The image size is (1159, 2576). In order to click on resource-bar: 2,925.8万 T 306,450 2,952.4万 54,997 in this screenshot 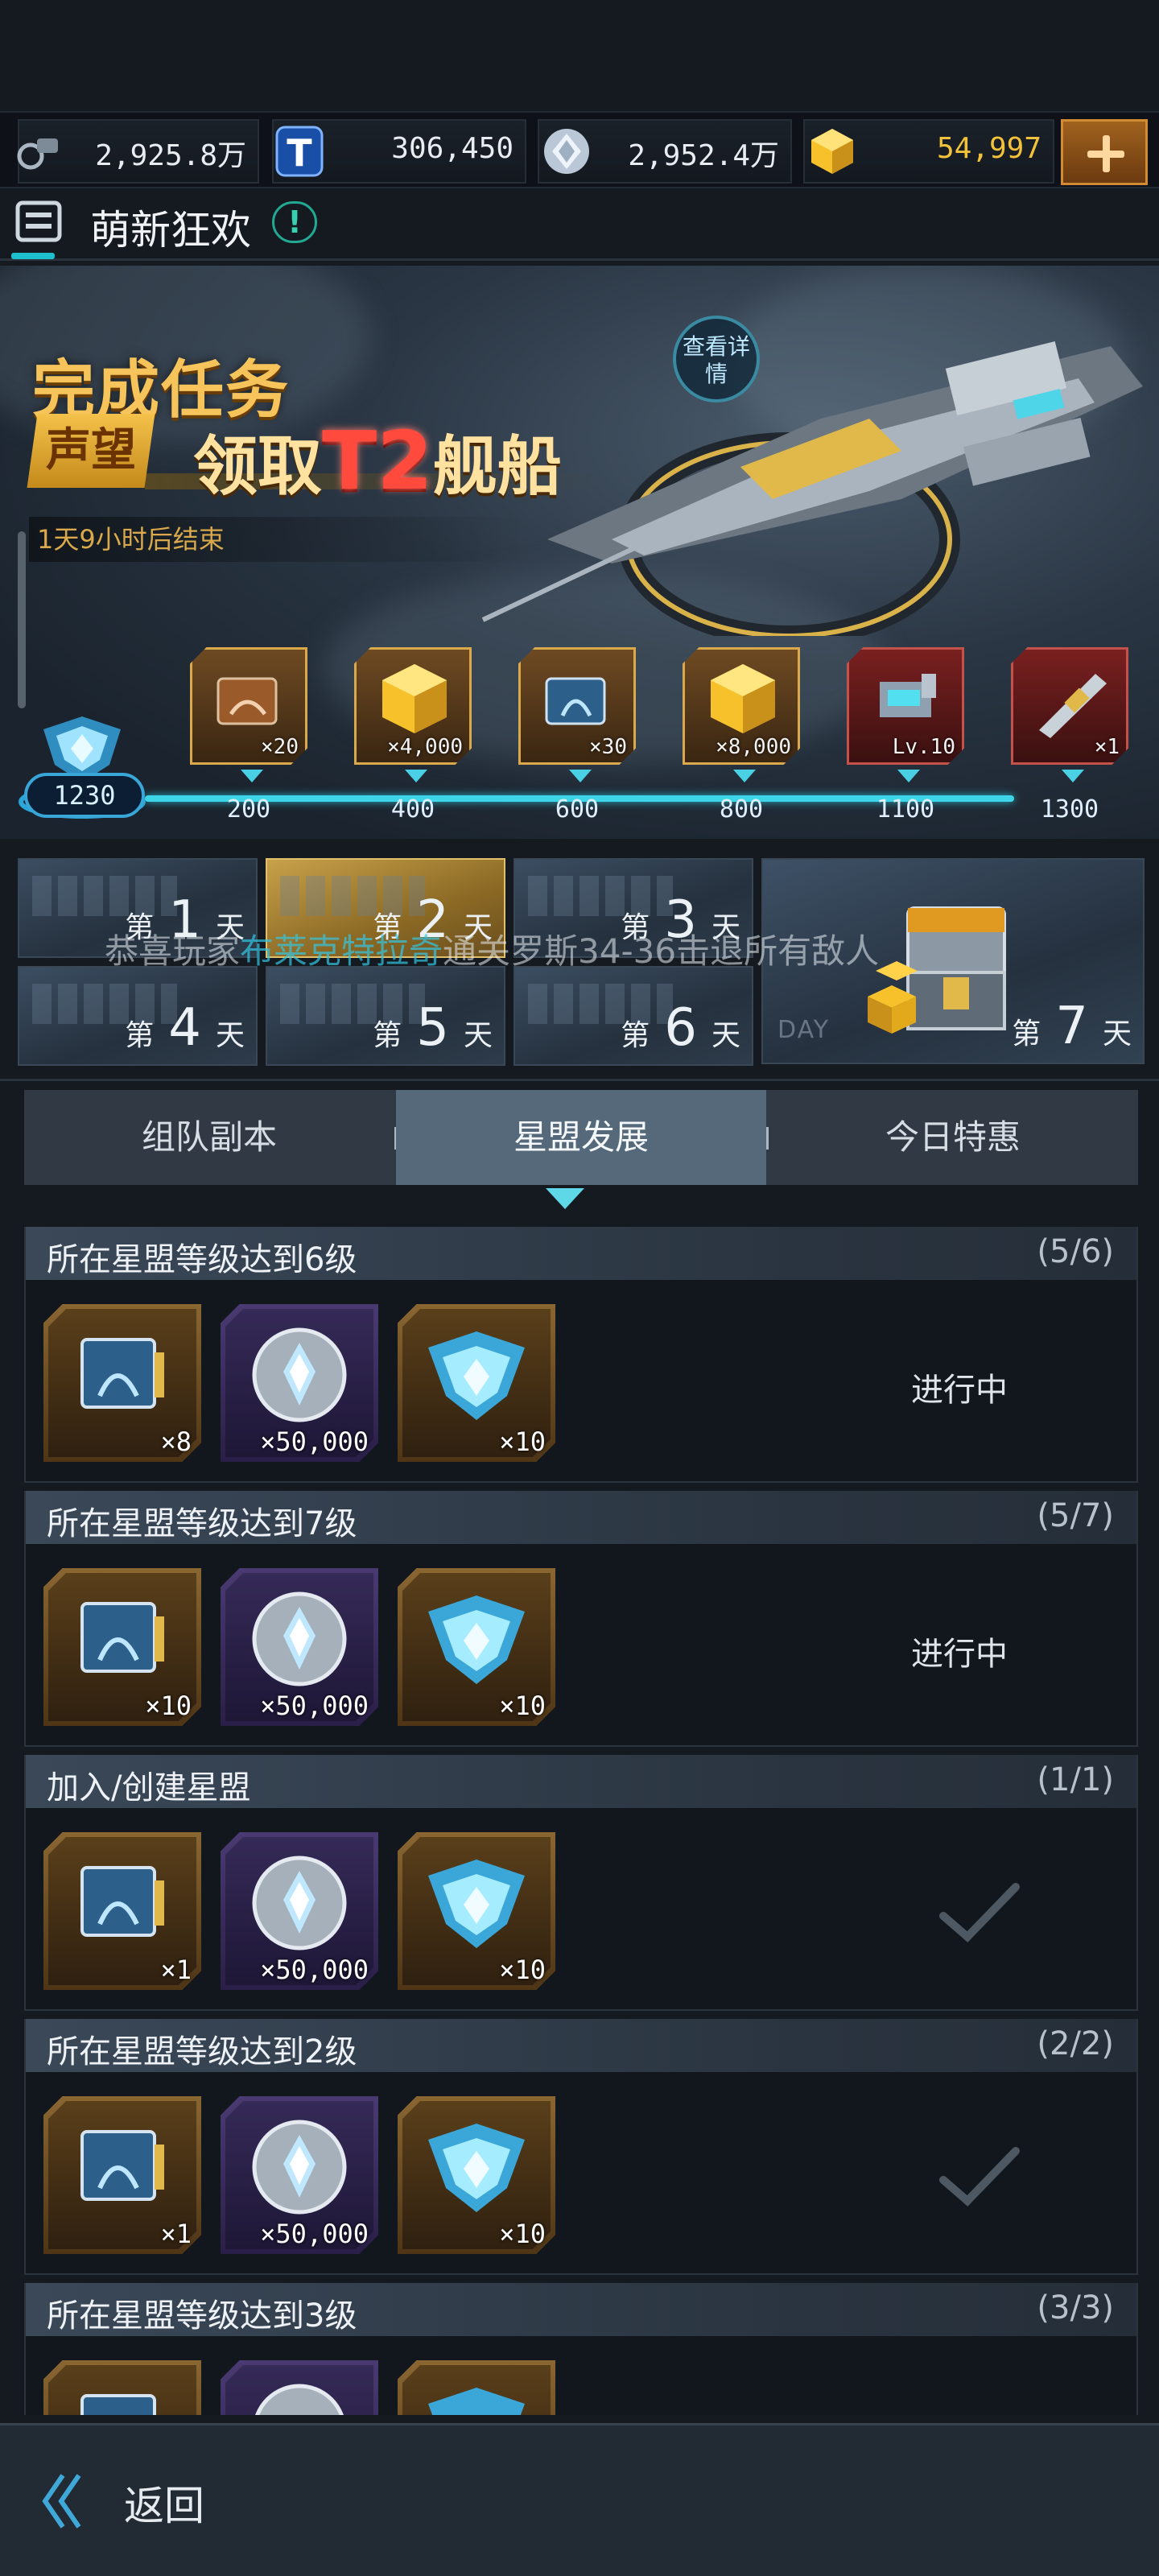, I will do `click(579, 149)`.